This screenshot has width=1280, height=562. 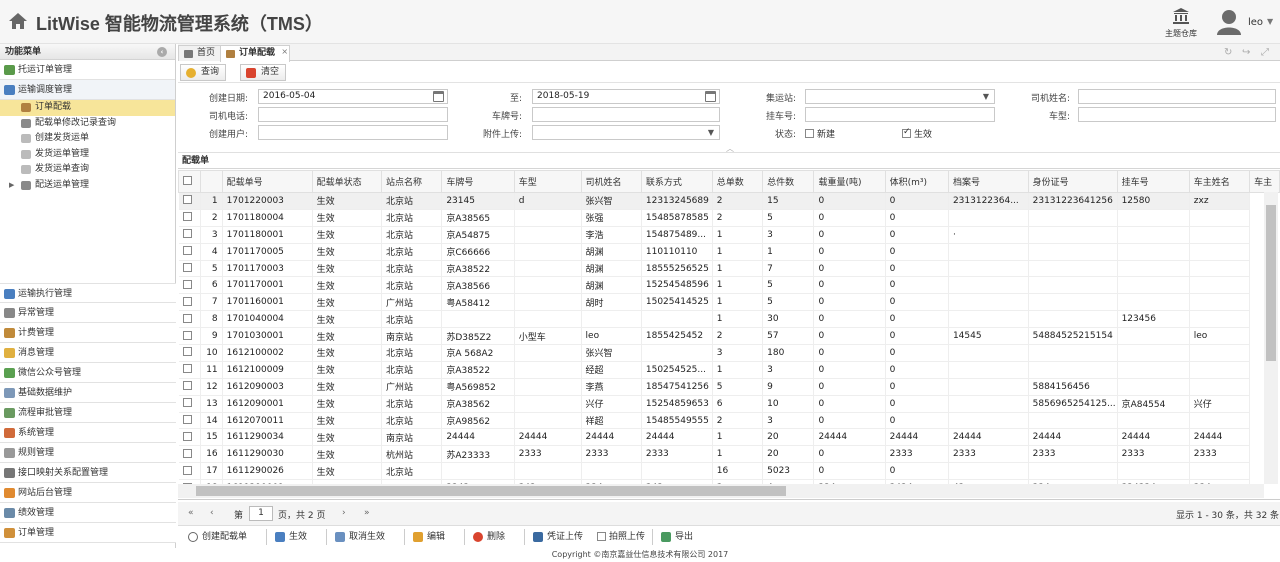 What do you see at coordinates (710, 96) in the screenshot?
I see `calendar-icon` at bounding box center [710, 96].